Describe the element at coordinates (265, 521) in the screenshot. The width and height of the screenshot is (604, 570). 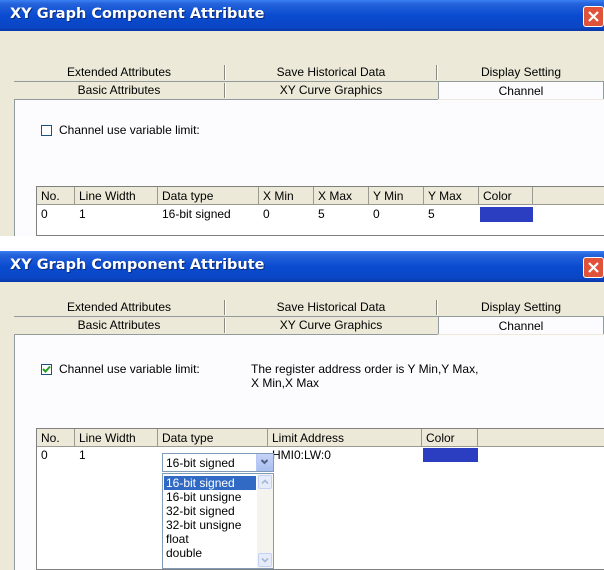
I see `dropdown-scrollbar` at that location.